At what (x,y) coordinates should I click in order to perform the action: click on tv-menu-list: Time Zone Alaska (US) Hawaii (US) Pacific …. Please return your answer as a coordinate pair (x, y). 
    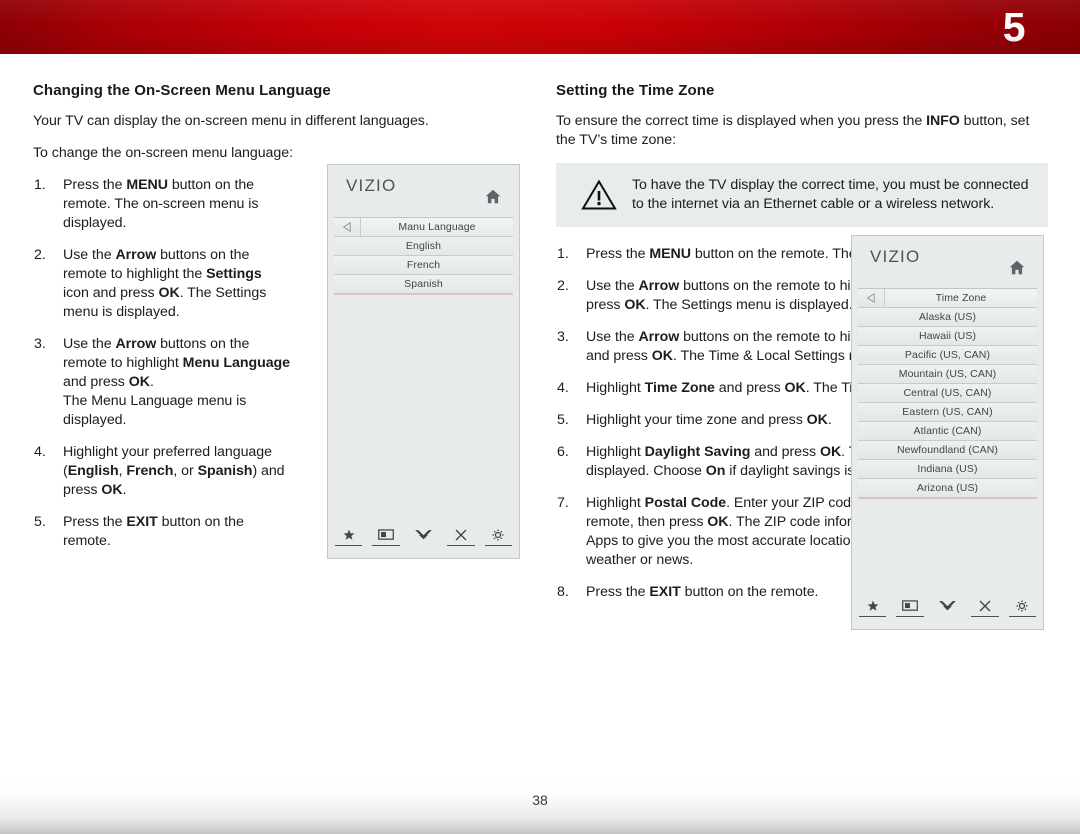
    Looking at the image, I should click on (947, 393).